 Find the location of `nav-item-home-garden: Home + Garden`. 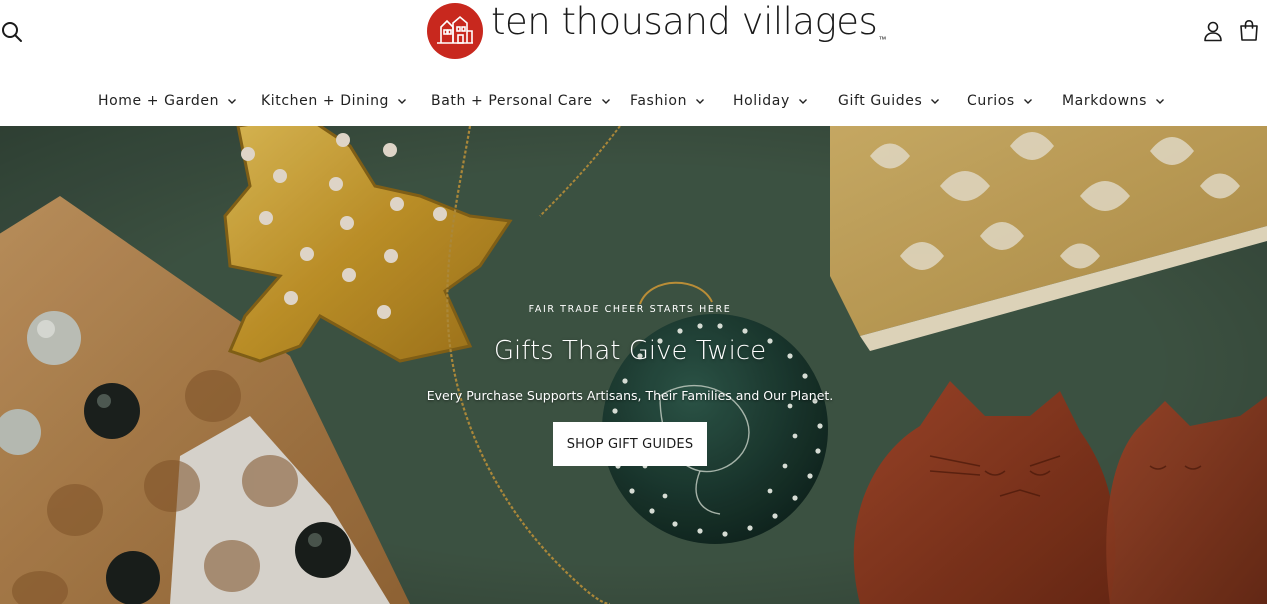

nav-item-home-garden: Home + Garden is located at coordinates (167, 101).